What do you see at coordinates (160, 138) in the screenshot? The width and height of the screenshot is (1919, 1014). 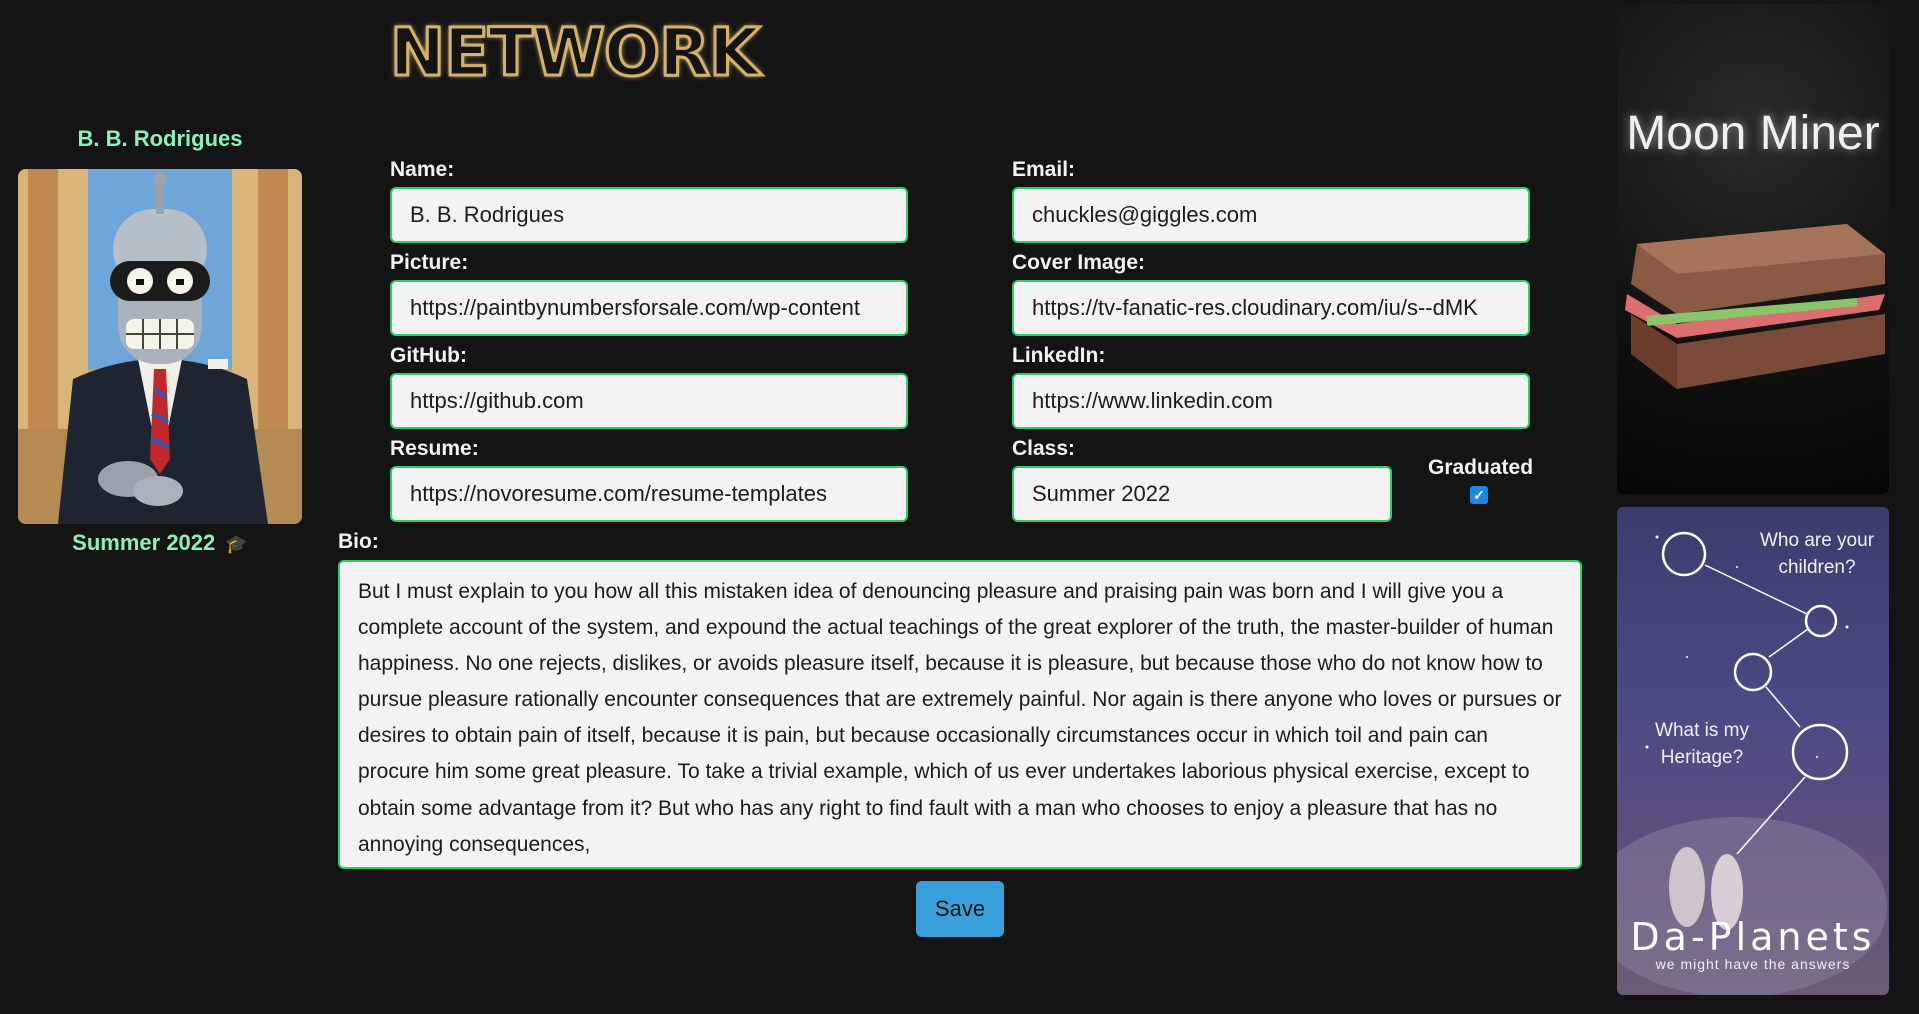 I see `profile-name: B. B. Rodrigues` at bounding box center [160, 138].